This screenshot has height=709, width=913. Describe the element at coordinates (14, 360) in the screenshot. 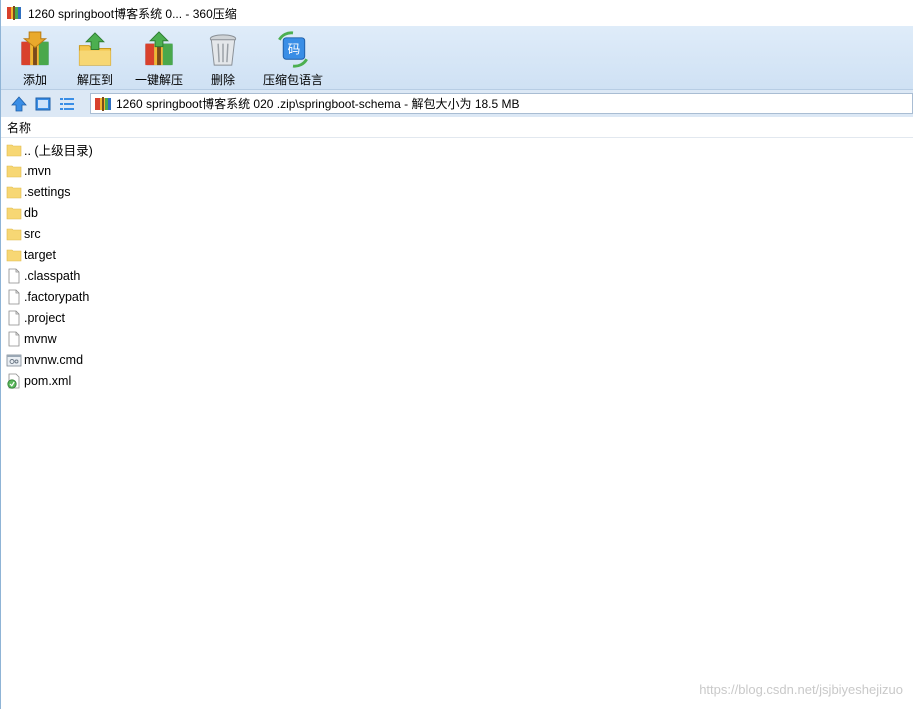

I see `cmd-script-icon` at that location.